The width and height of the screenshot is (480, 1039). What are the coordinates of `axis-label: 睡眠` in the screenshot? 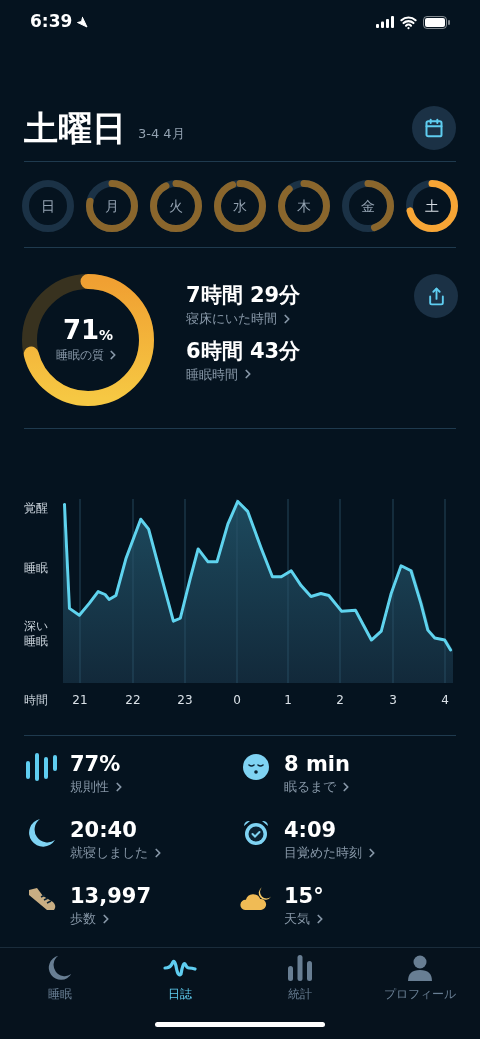 It's located at (36, 568).